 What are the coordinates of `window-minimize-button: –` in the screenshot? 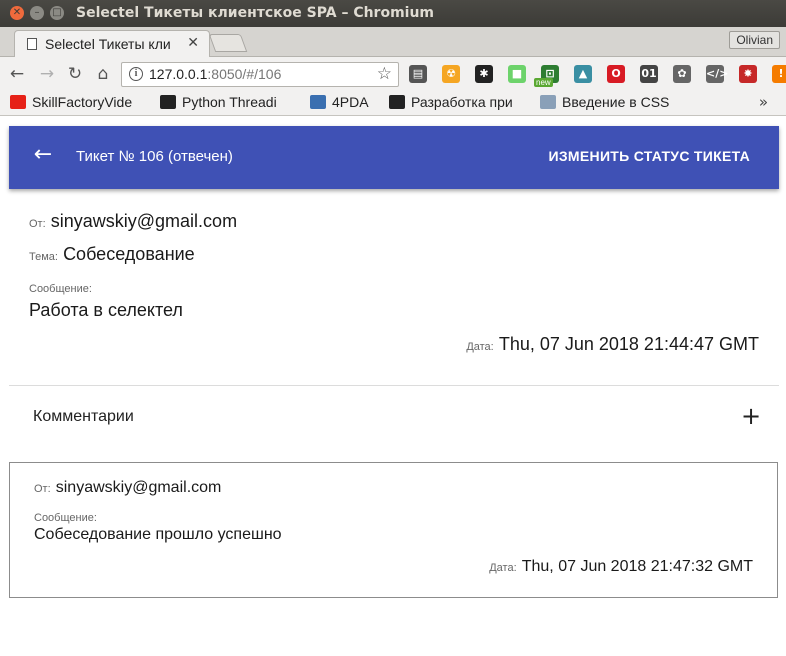 It's located at (37, 13).